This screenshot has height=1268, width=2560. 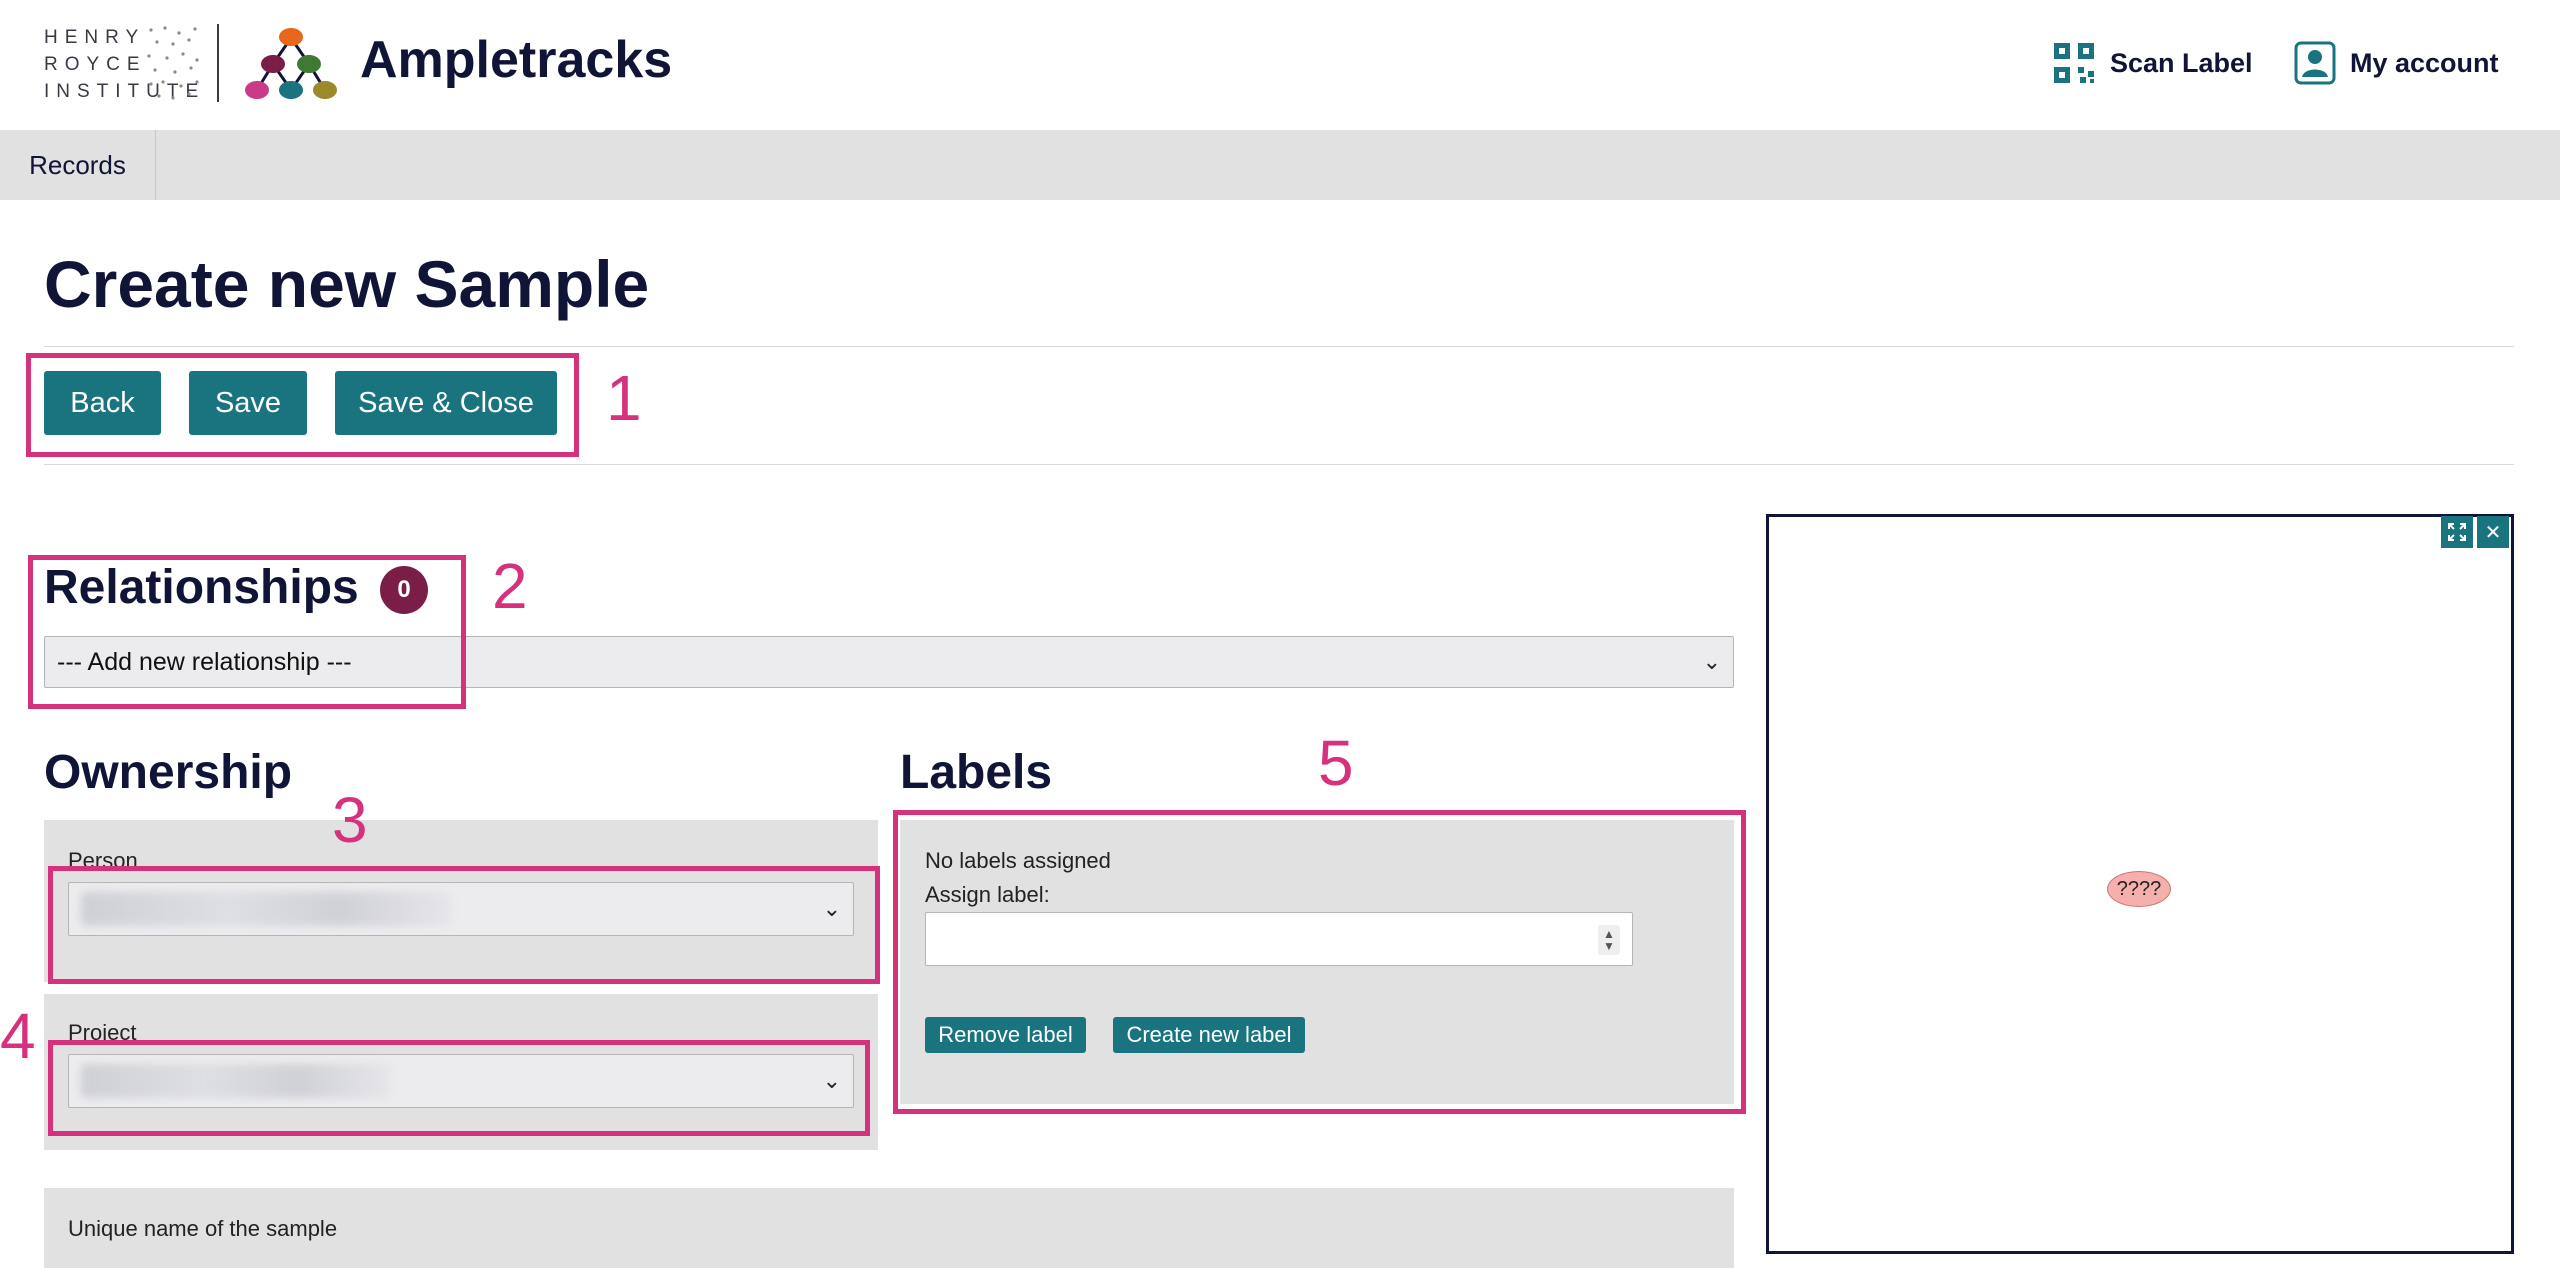 I want to click on close-icon: ✕, so click(x=2493, y=532).